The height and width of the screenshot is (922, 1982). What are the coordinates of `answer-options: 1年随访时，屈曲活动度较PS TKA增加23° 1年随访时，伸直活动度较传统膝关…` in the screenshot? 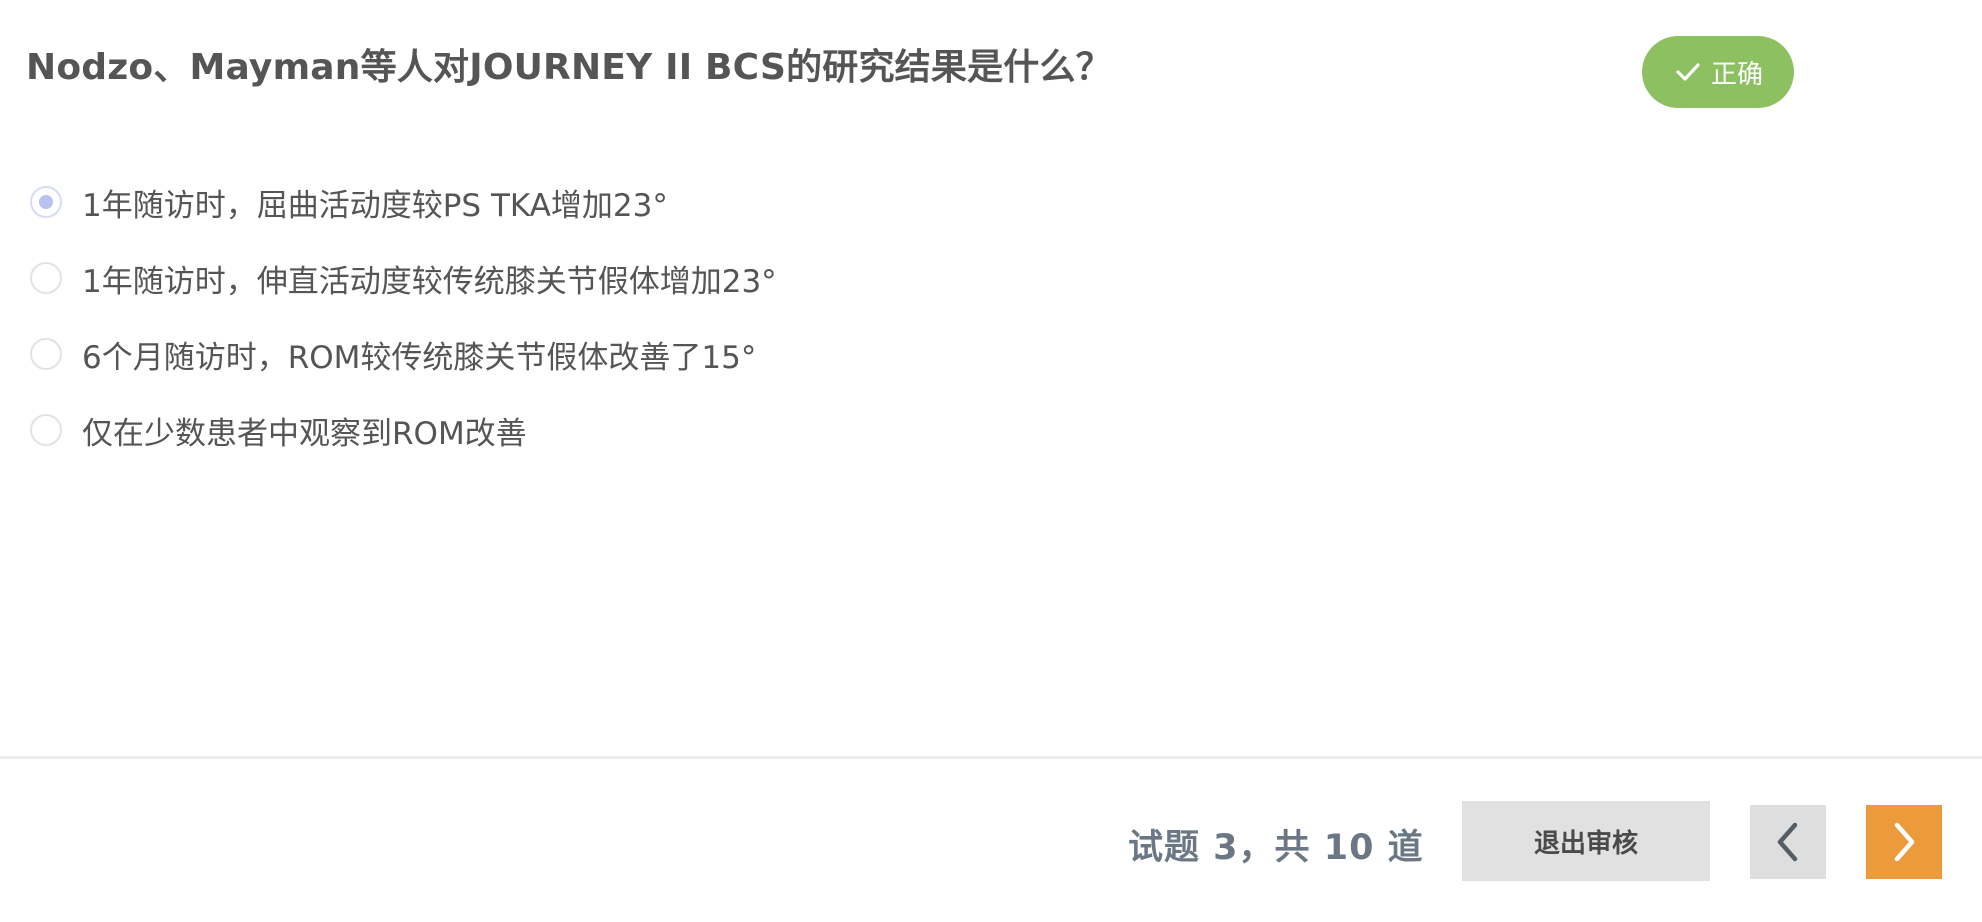 It's located at (403, 316).